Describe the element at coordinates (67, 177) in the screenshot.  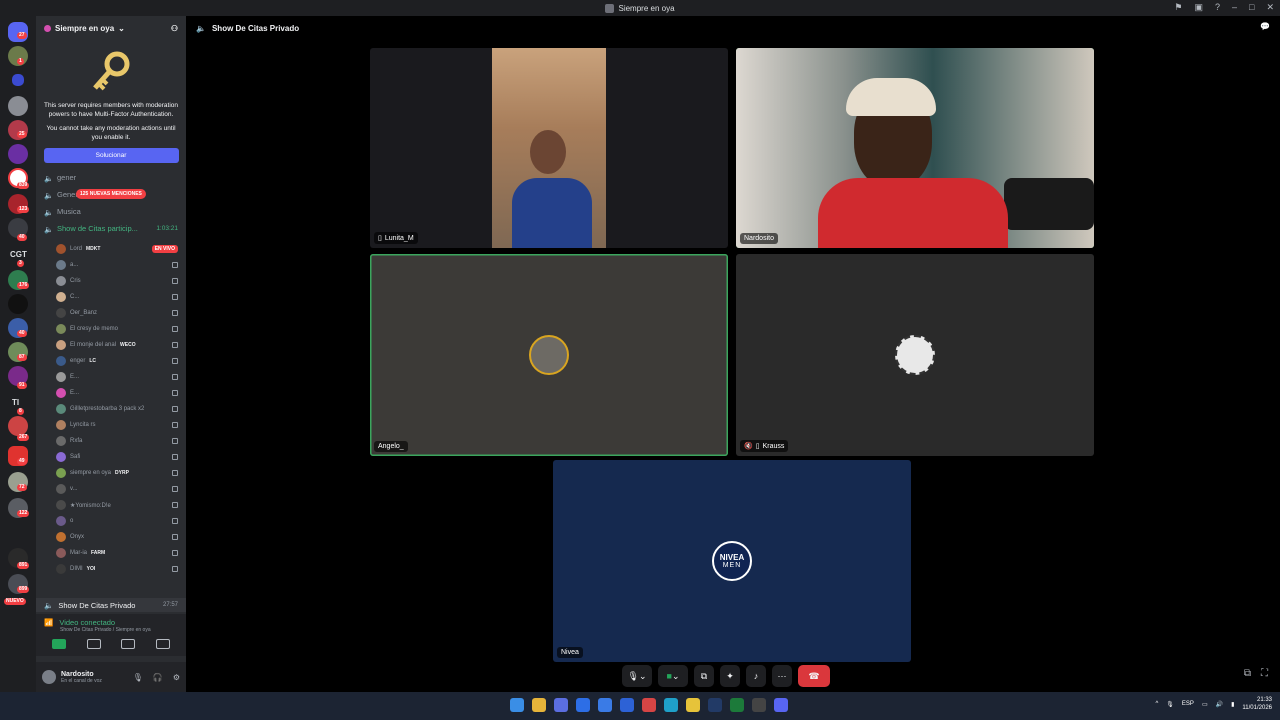
I see `channel-label: gener` at that location.